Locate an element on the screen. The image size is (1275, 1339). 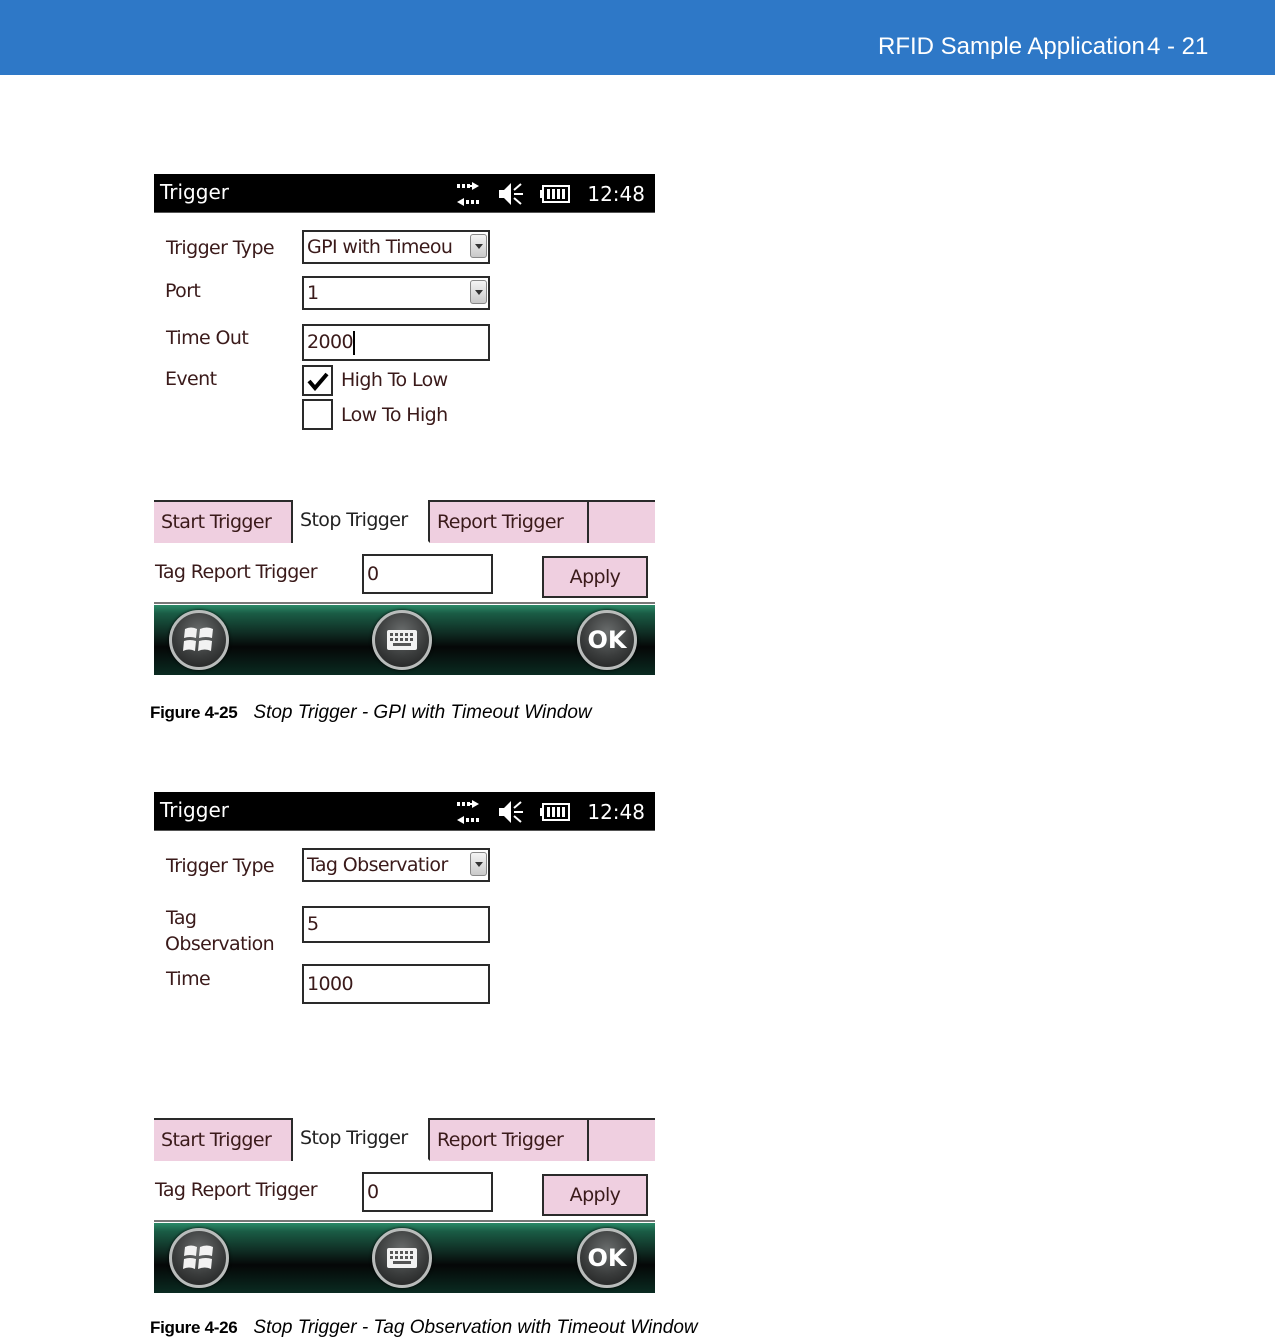
high-to-low-label: High To Low is located at coordinates (394, 380).